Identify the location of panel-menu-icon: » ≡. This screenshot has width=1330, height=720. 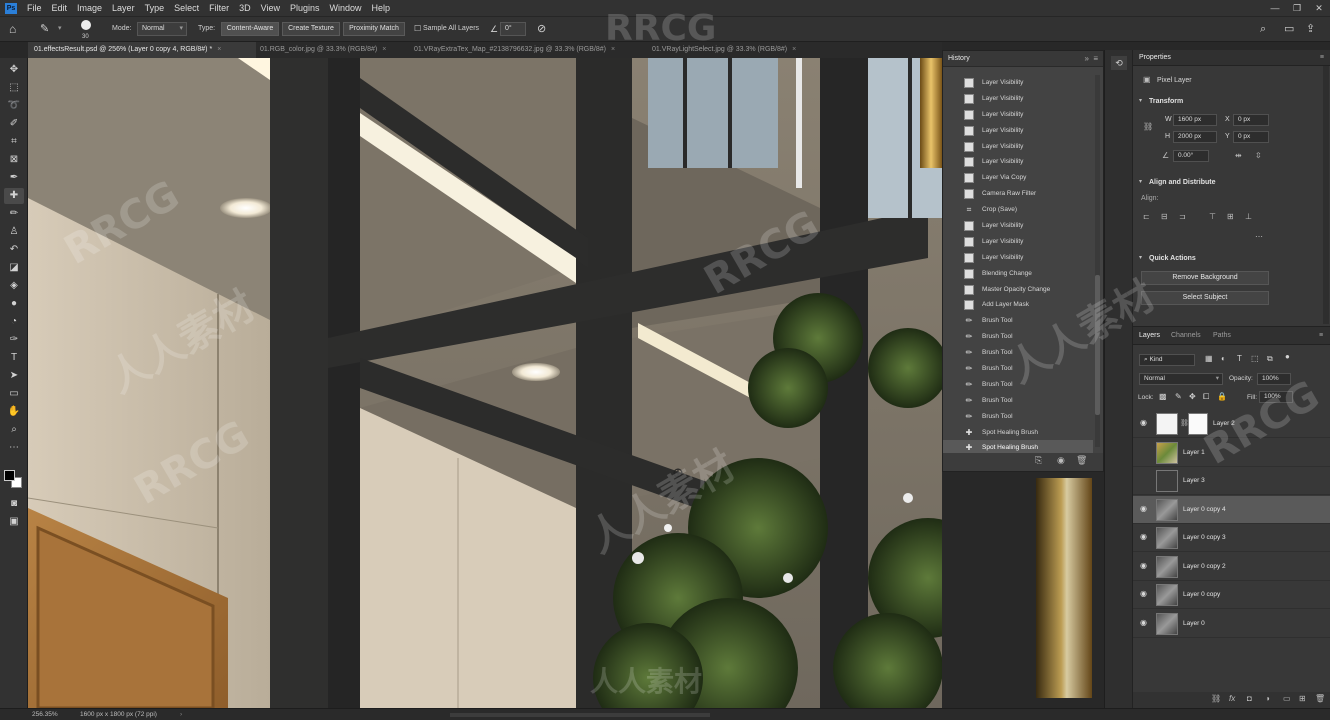
(1091, 59).